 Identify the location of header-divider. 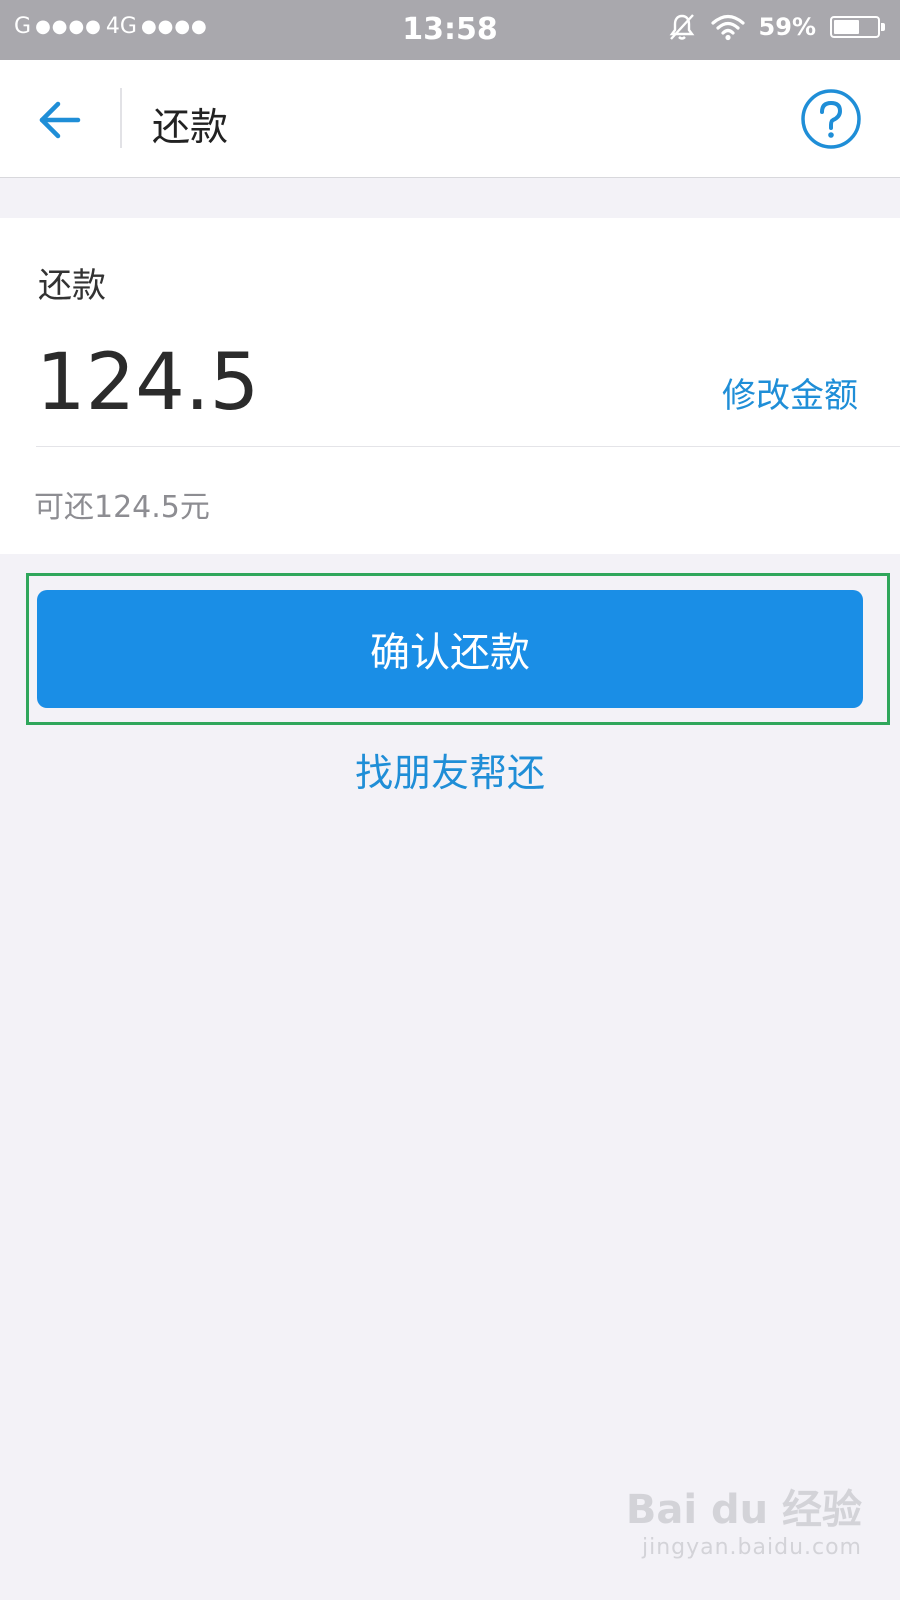
(121, 118).